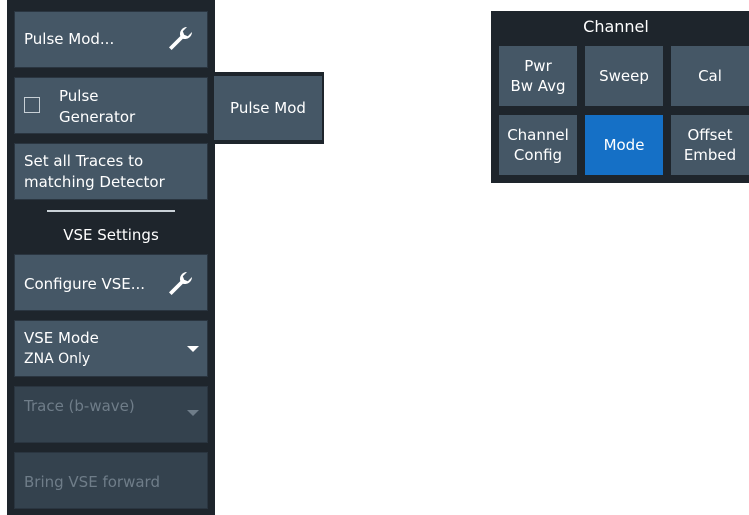  Describe the element at coordinates (57, 359) in the screenshot. I see `vse-mode-value: ZNA Only` at that location.